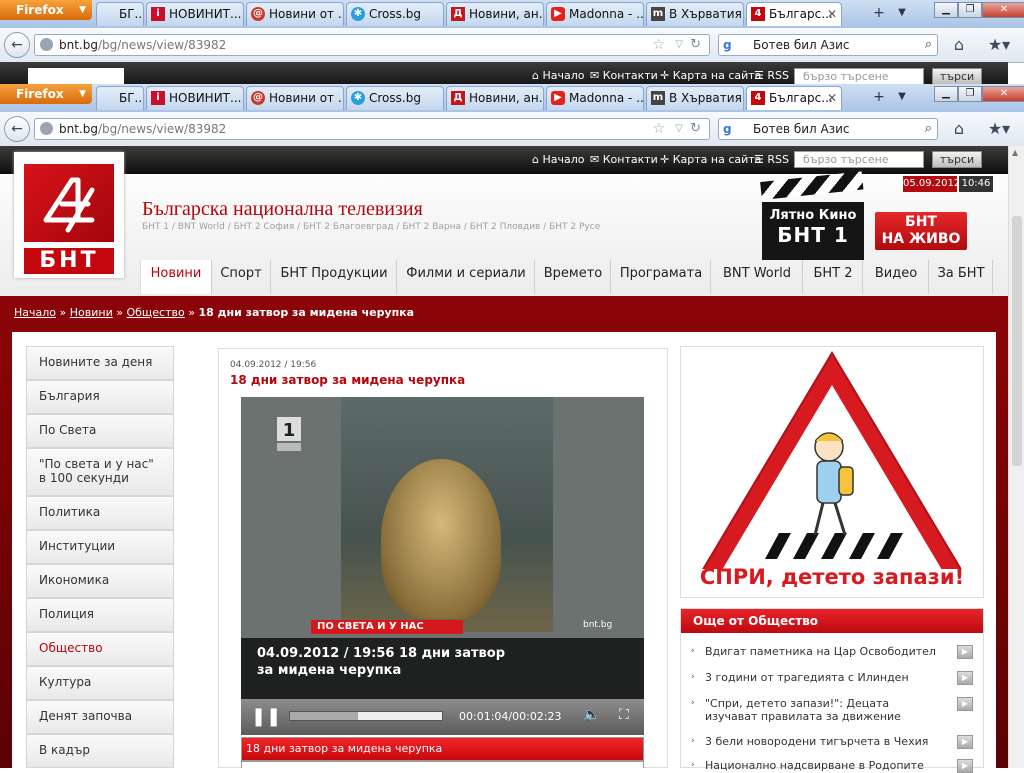 The height and width of the screenshot is (773, 1024). What do you see at coordinates (442, 749) in the screenshot?
I see `playlist-item-active: 18 дни затвор за мидена черупка` at bounding box center [442, 749].